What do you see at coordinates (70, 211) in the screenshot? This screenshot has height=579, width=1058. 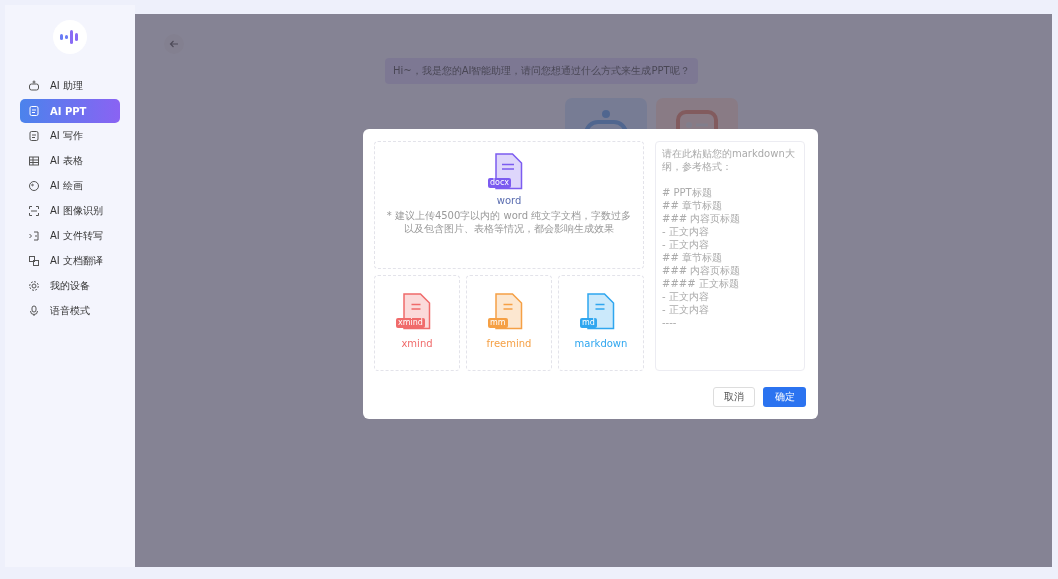 I see `sidebar-item: AI 图像识别` at bounding box center [70, 211].